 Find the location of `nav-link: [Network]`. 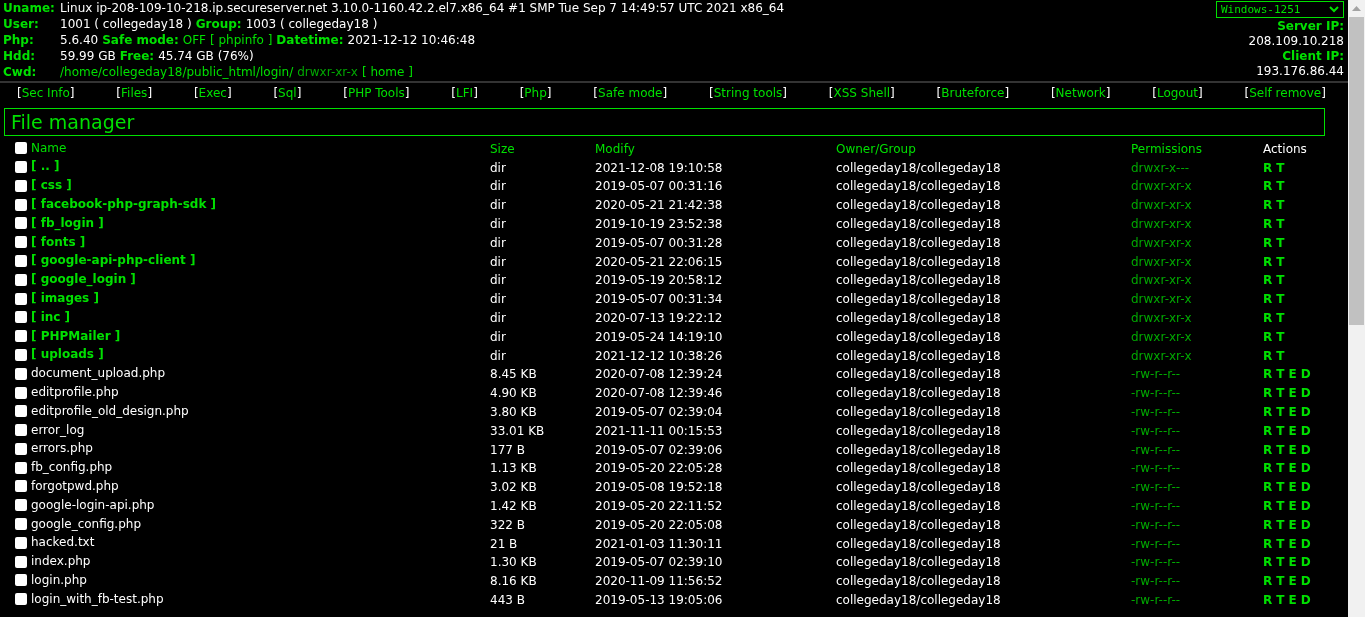

nav-link: [Network] is located at coordinates (1080, 94).